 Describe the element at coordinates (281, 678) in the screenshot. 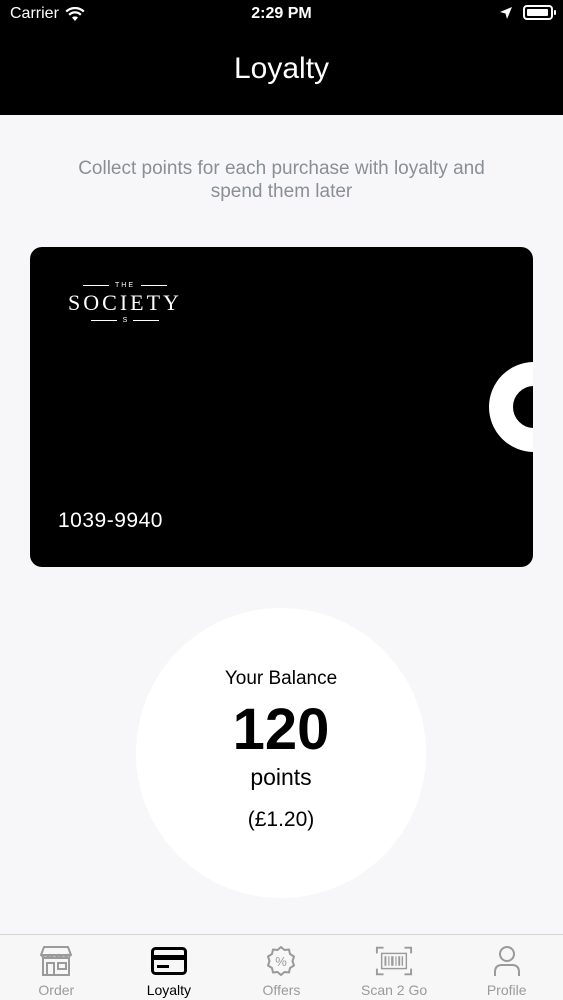

I see `balance-label: Your Balance` at that location.